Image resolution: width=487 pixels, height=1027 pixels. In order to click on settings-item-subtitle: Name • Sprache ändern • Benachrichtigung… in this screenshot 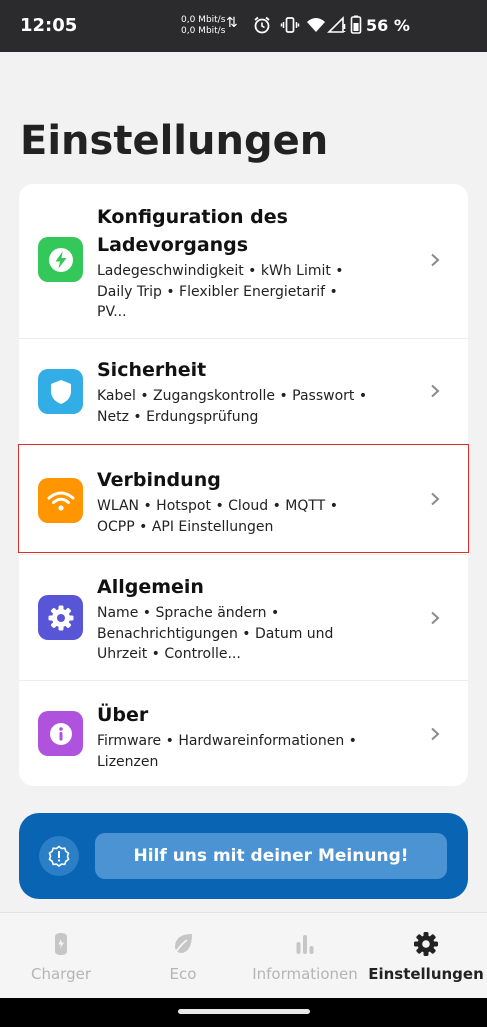, I will do `click(215, 633)`.